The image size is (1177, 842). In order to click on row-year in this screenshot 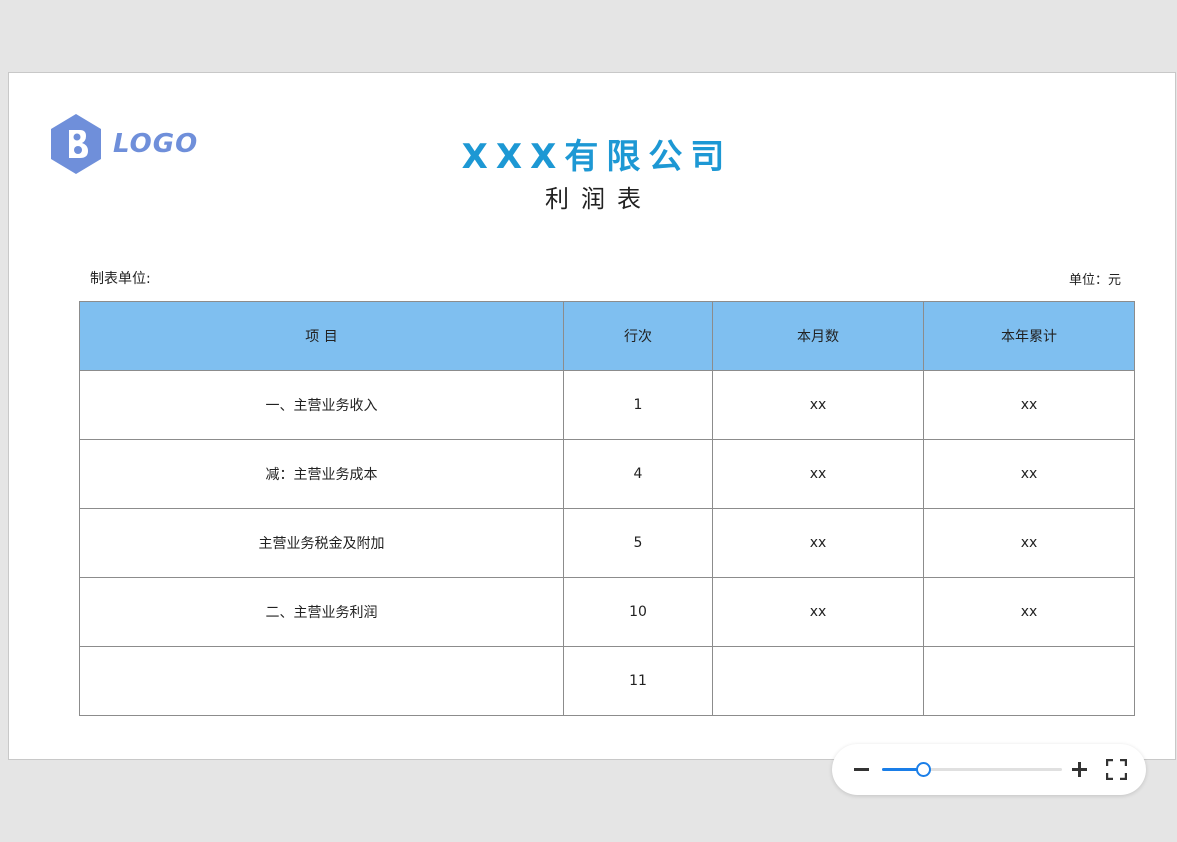, I will do `click(1029, 681)`.